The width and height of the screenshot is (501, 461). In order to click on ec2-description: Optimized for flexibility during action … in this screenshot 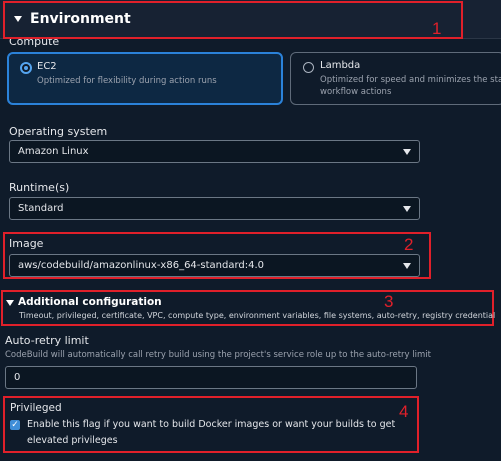, I will do `click(127, 81)`.